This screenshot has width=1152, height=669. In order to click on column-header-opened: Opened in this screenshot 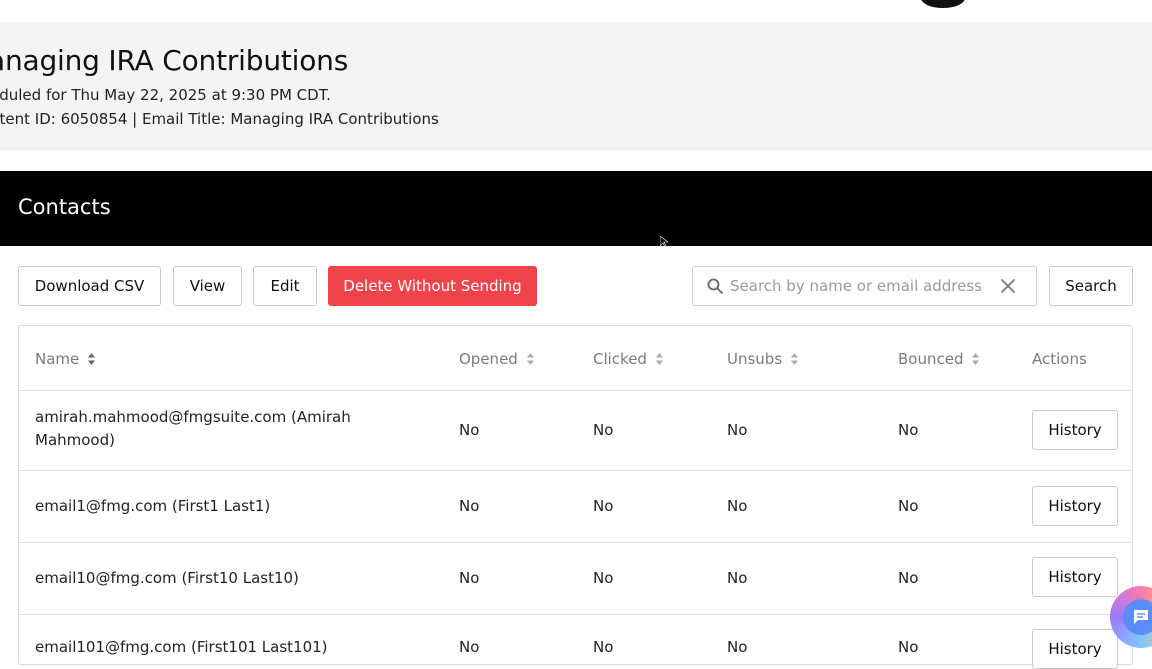, I will do `click(497, 359)`.